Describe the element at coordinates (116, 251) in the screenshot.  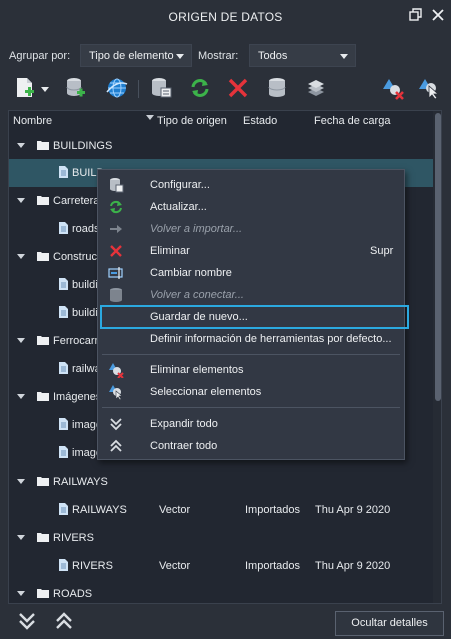
I see `delete-x-icon` at that location.